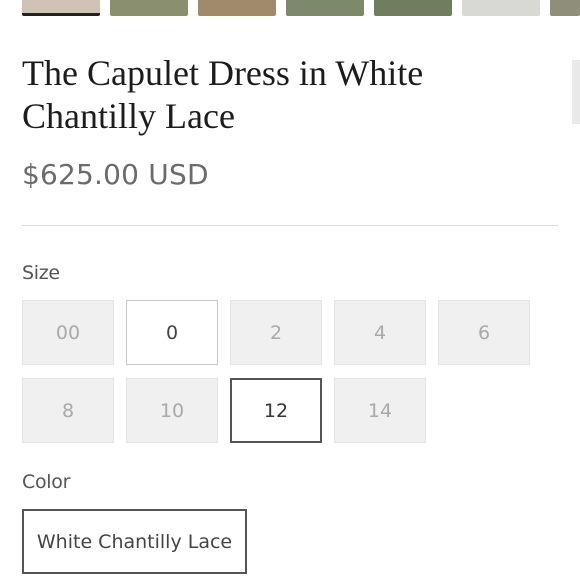  Describe the element at coordinates (61, 14) in the screenshot. I see `thumbnail-selected-indicator` at that location.